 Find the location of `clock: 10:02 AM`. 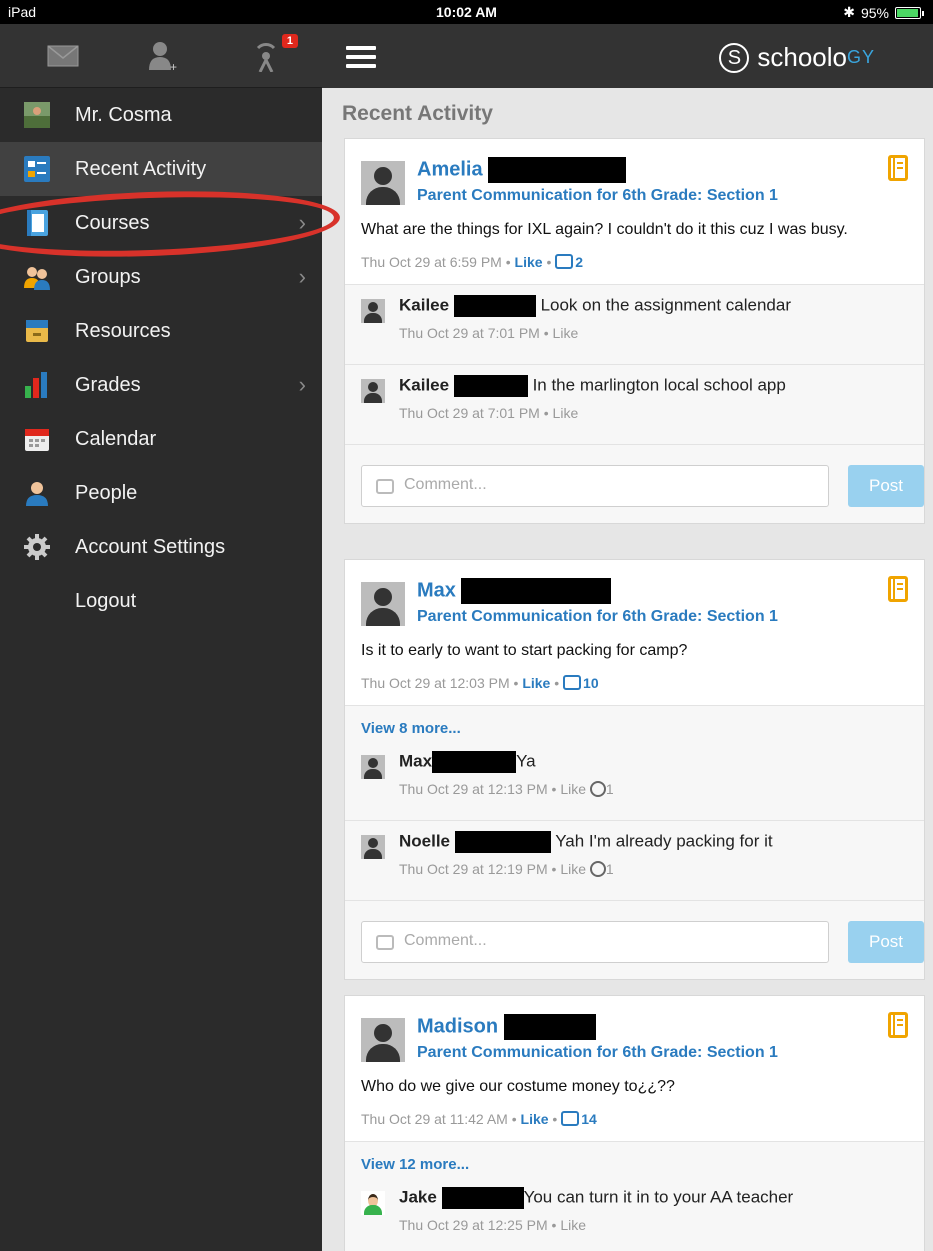

clock: 10:02 AM is located at coordinates (466, 12).